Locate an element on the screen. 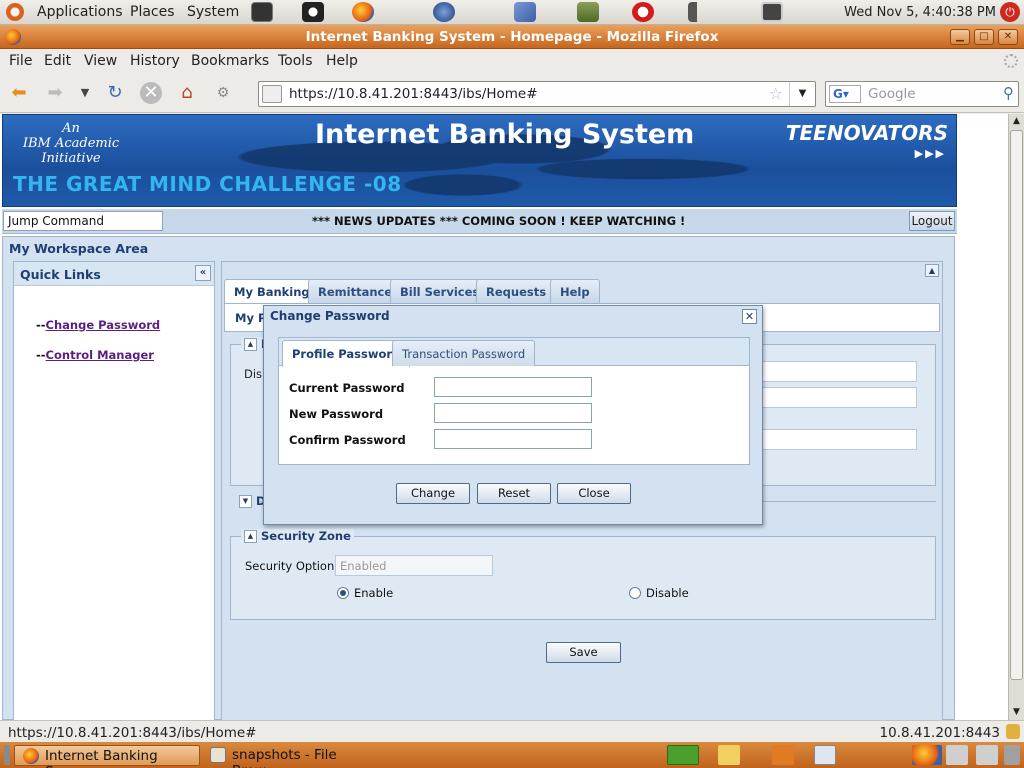 The height and width of the screenshot is (768, 1024). menu-bookmarks: Bookmarks is located at coordinates (230, 61).